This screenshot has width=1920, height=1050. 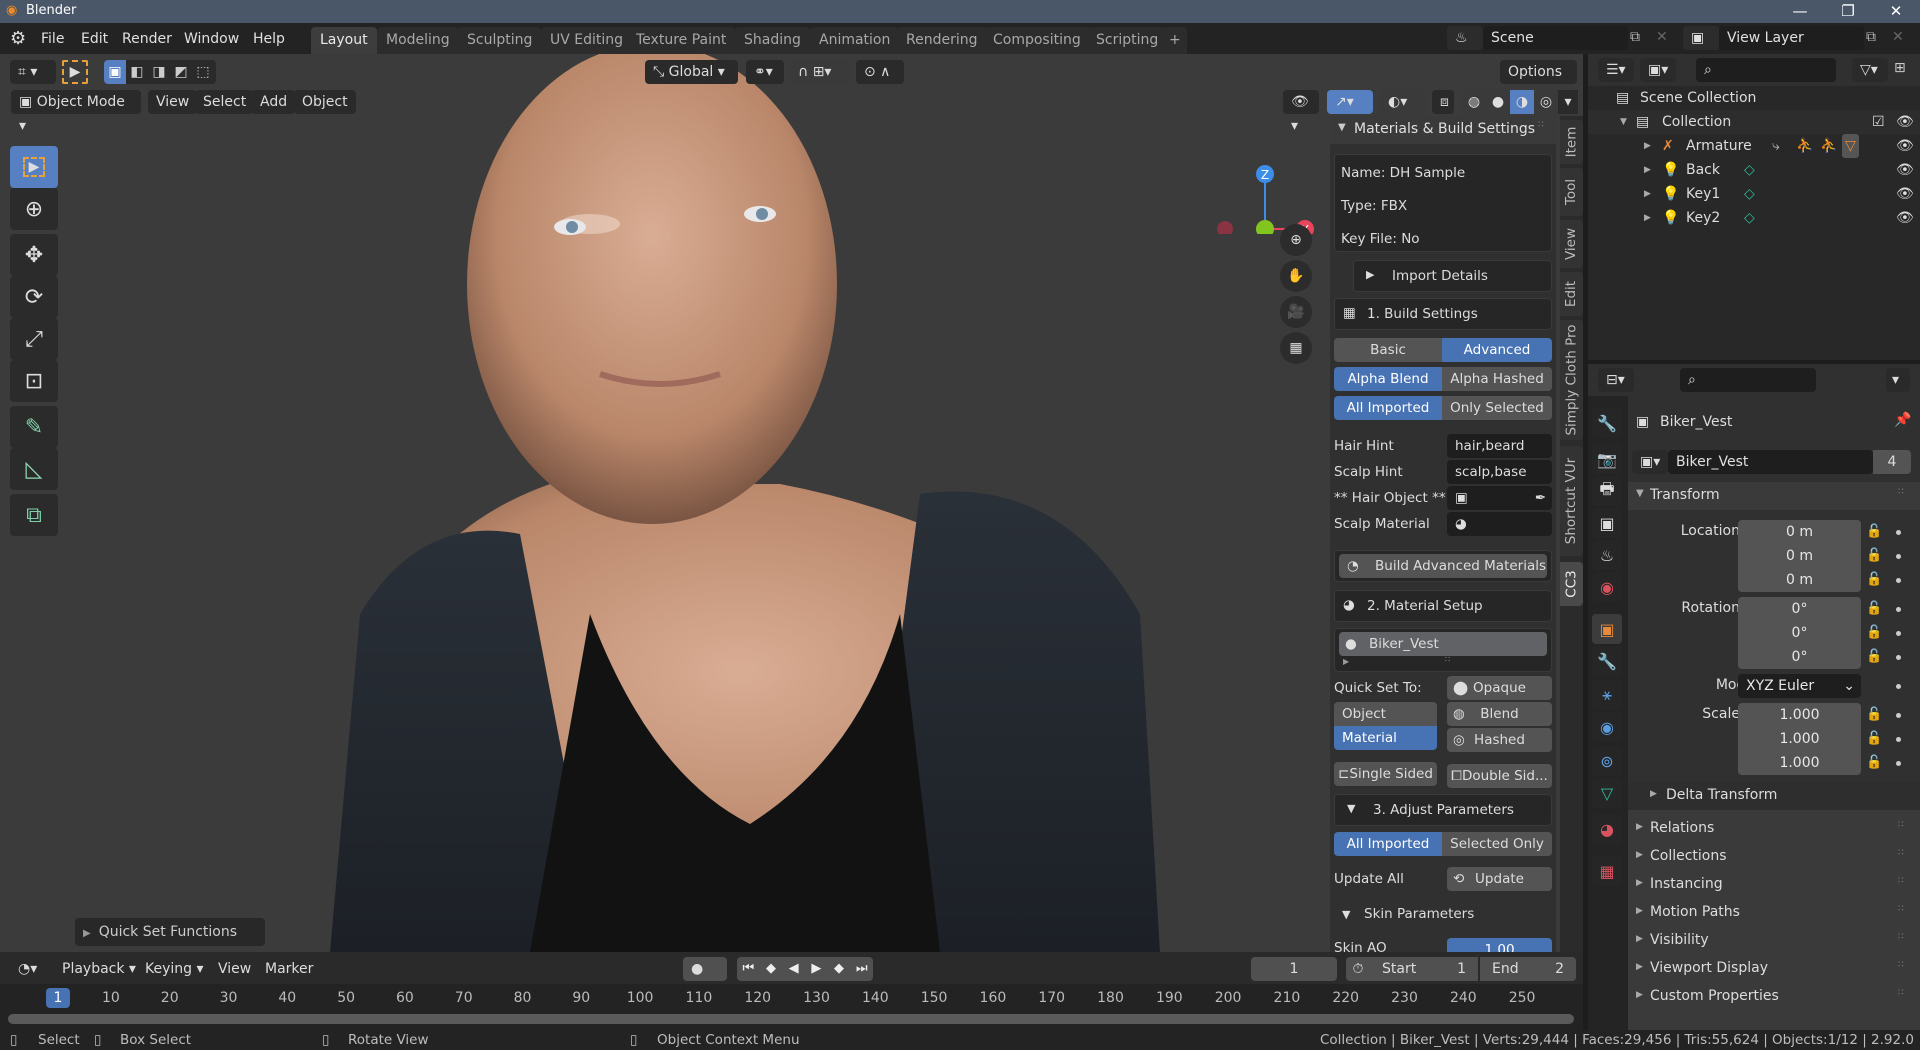 I want to click on marker-menu: Marker, so click(x=289, y=969).